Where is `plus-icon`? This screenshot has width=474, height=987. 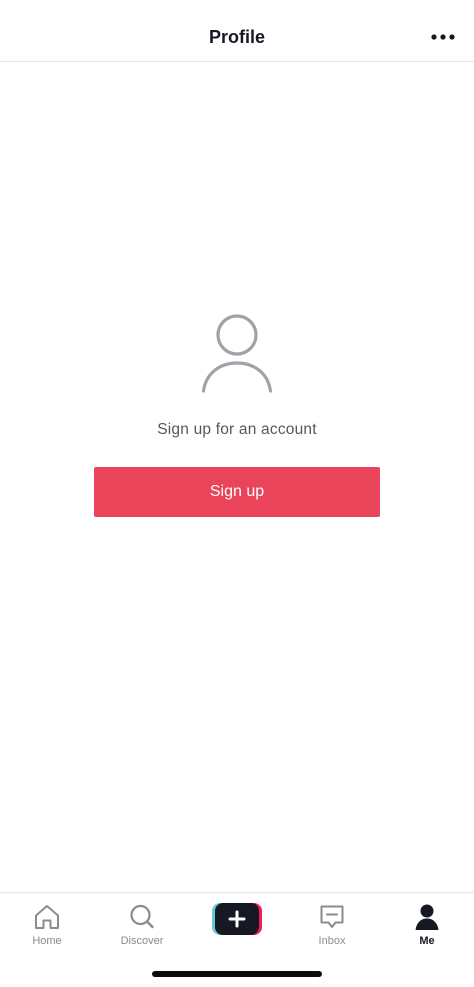 plus-icon is located at coordinates (237, 919).